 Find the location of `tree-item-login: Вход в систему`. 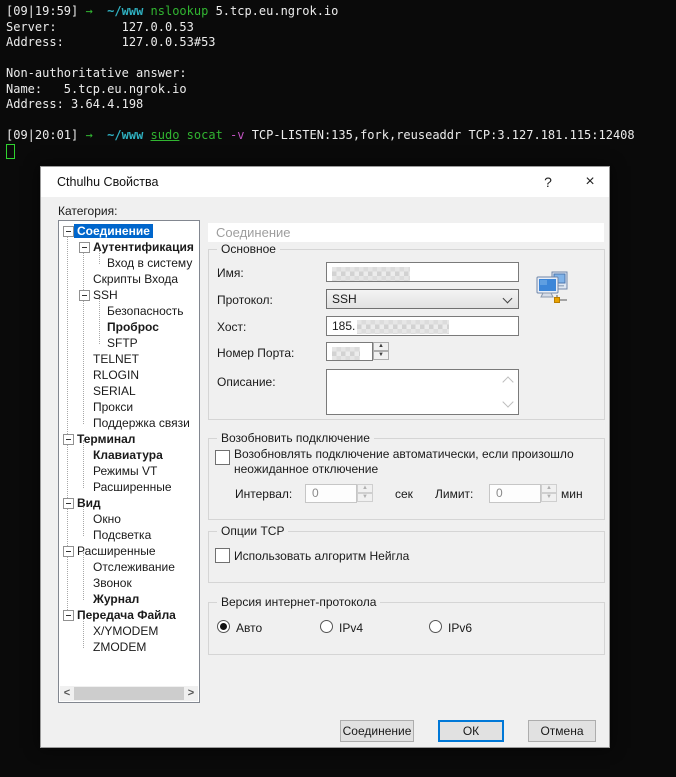

tree-item-login: Вход в систему is located at coordinates (149, 264).